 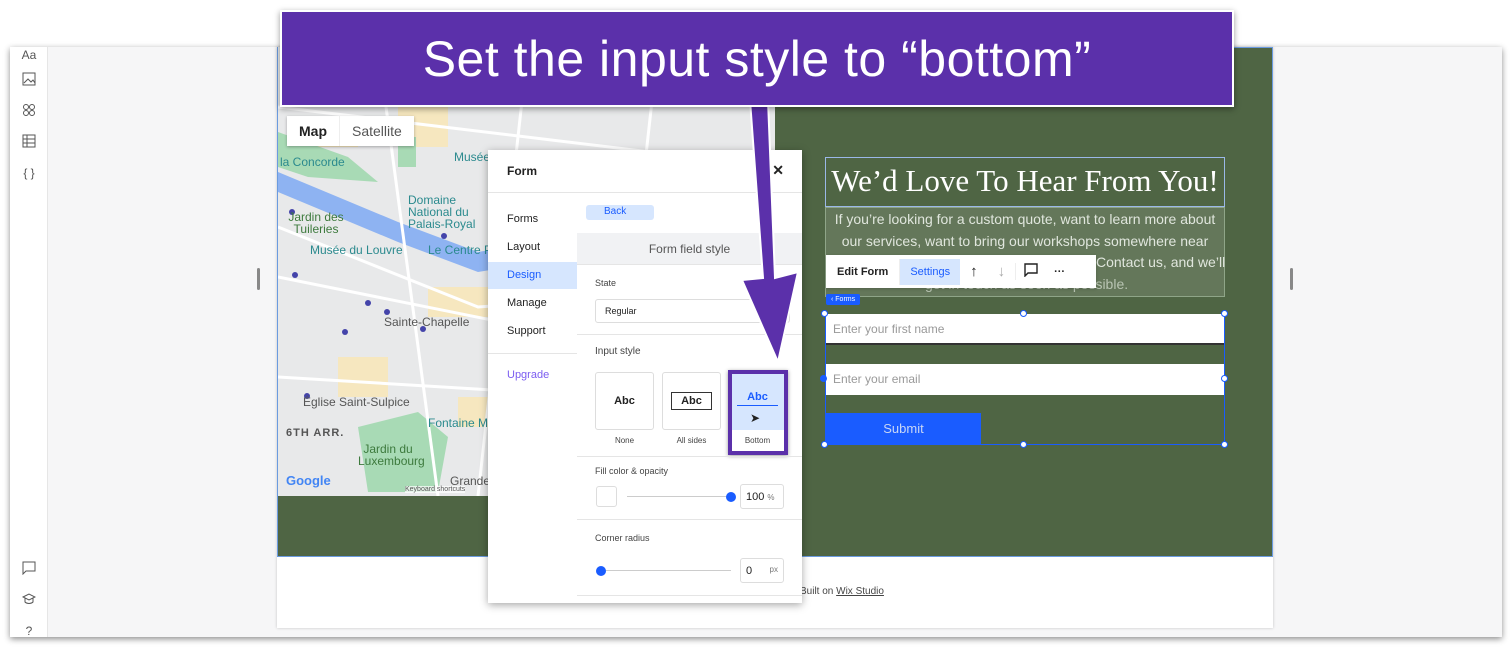 I want to click on chat-icon, so click(x=29, y=569).